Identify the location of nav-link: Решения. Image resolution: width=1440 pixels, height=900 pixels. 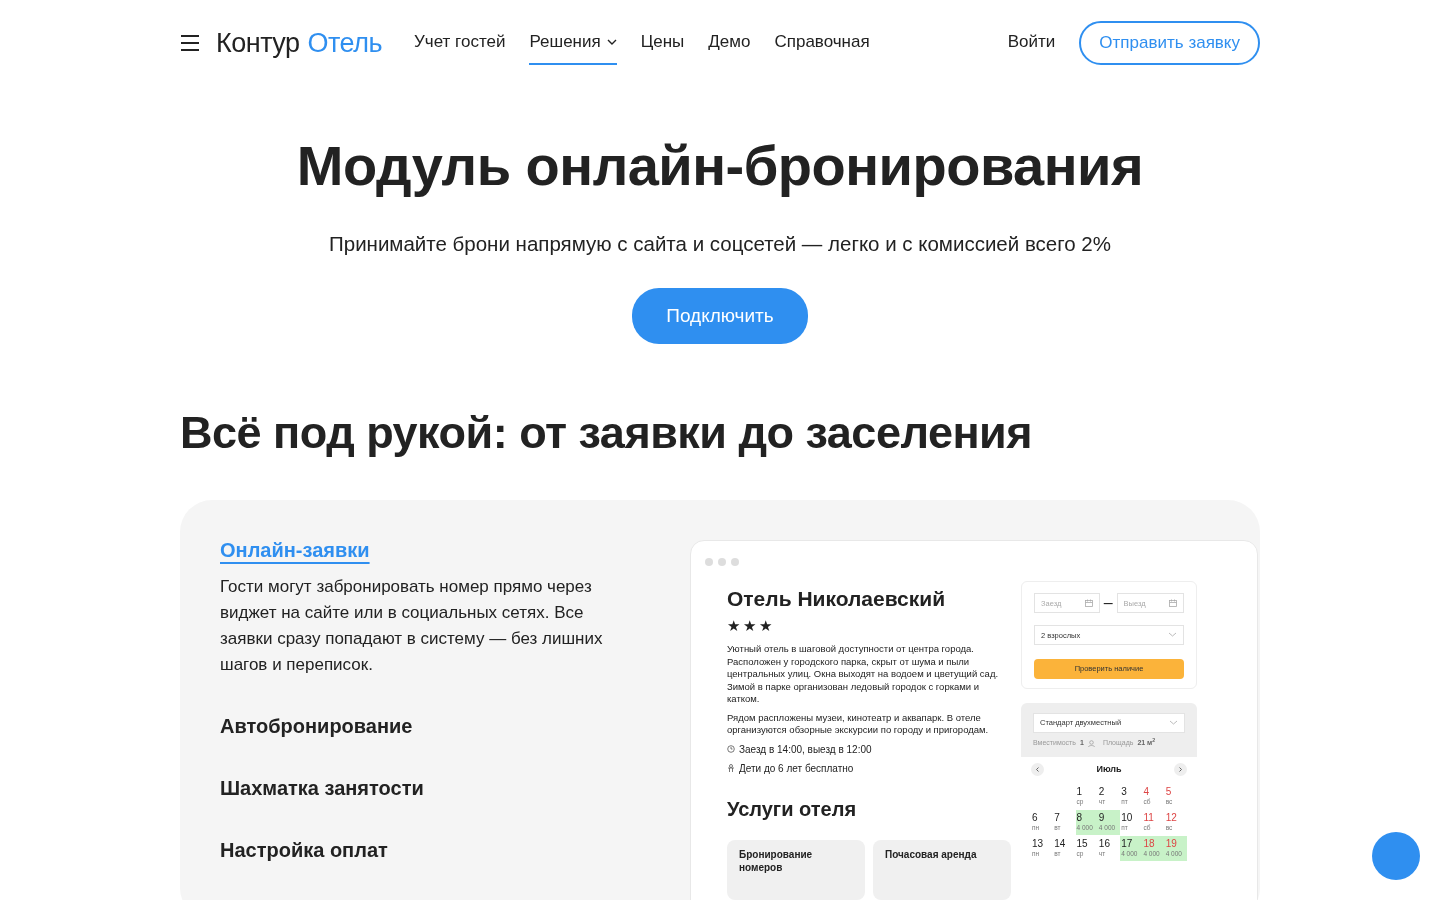
(573, 43).